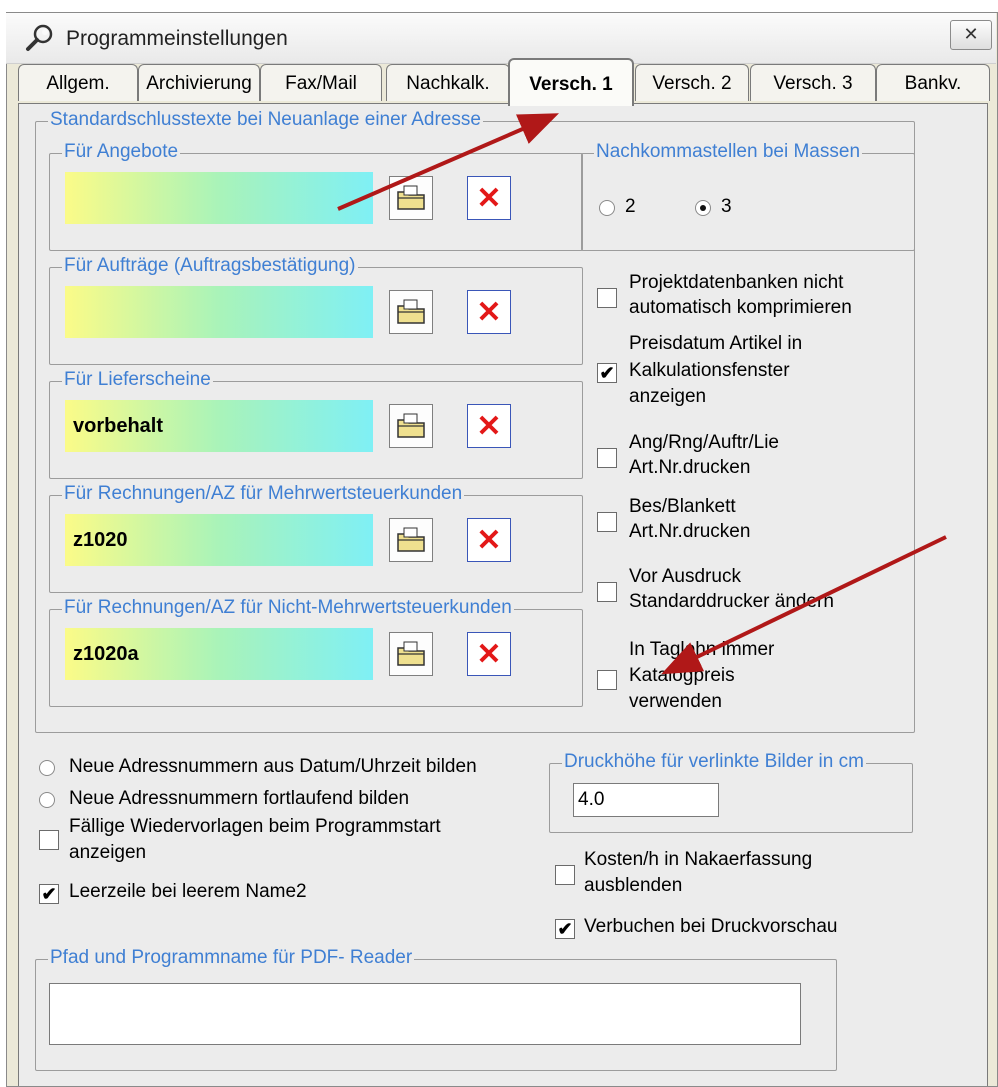  Describe the element at coordinates (682, 675) in the screenshot. I see `option-taglohn-line2: Katalogpreis` at that location.